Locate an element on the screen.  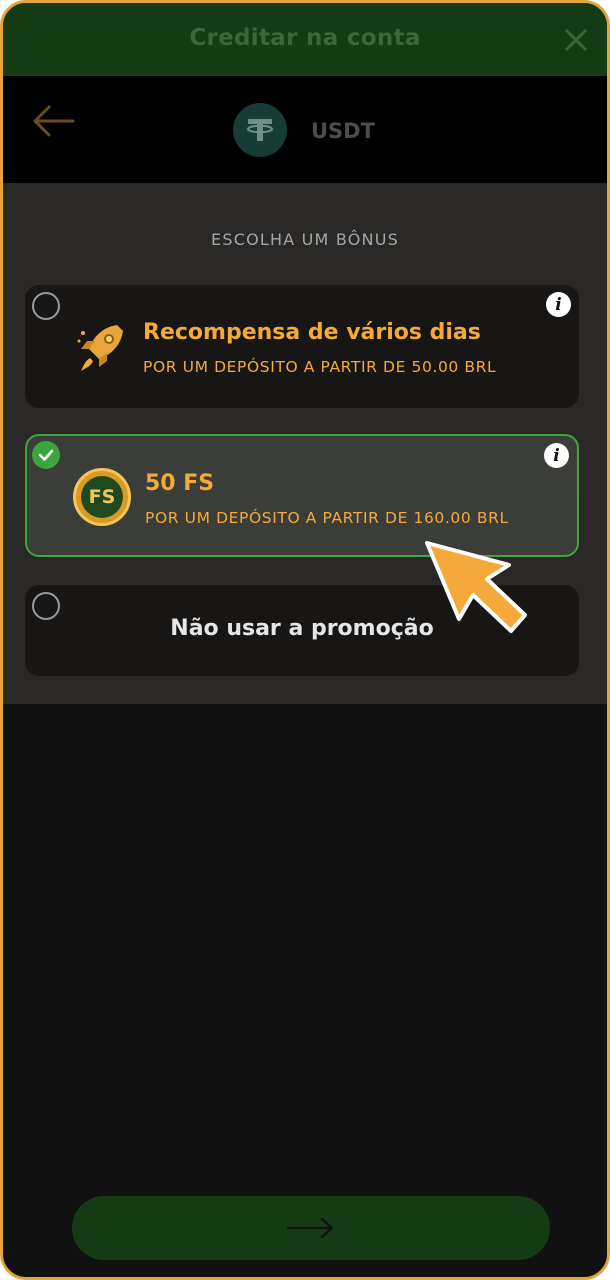
back-arrow-icon is located at coordinates (54, 121).